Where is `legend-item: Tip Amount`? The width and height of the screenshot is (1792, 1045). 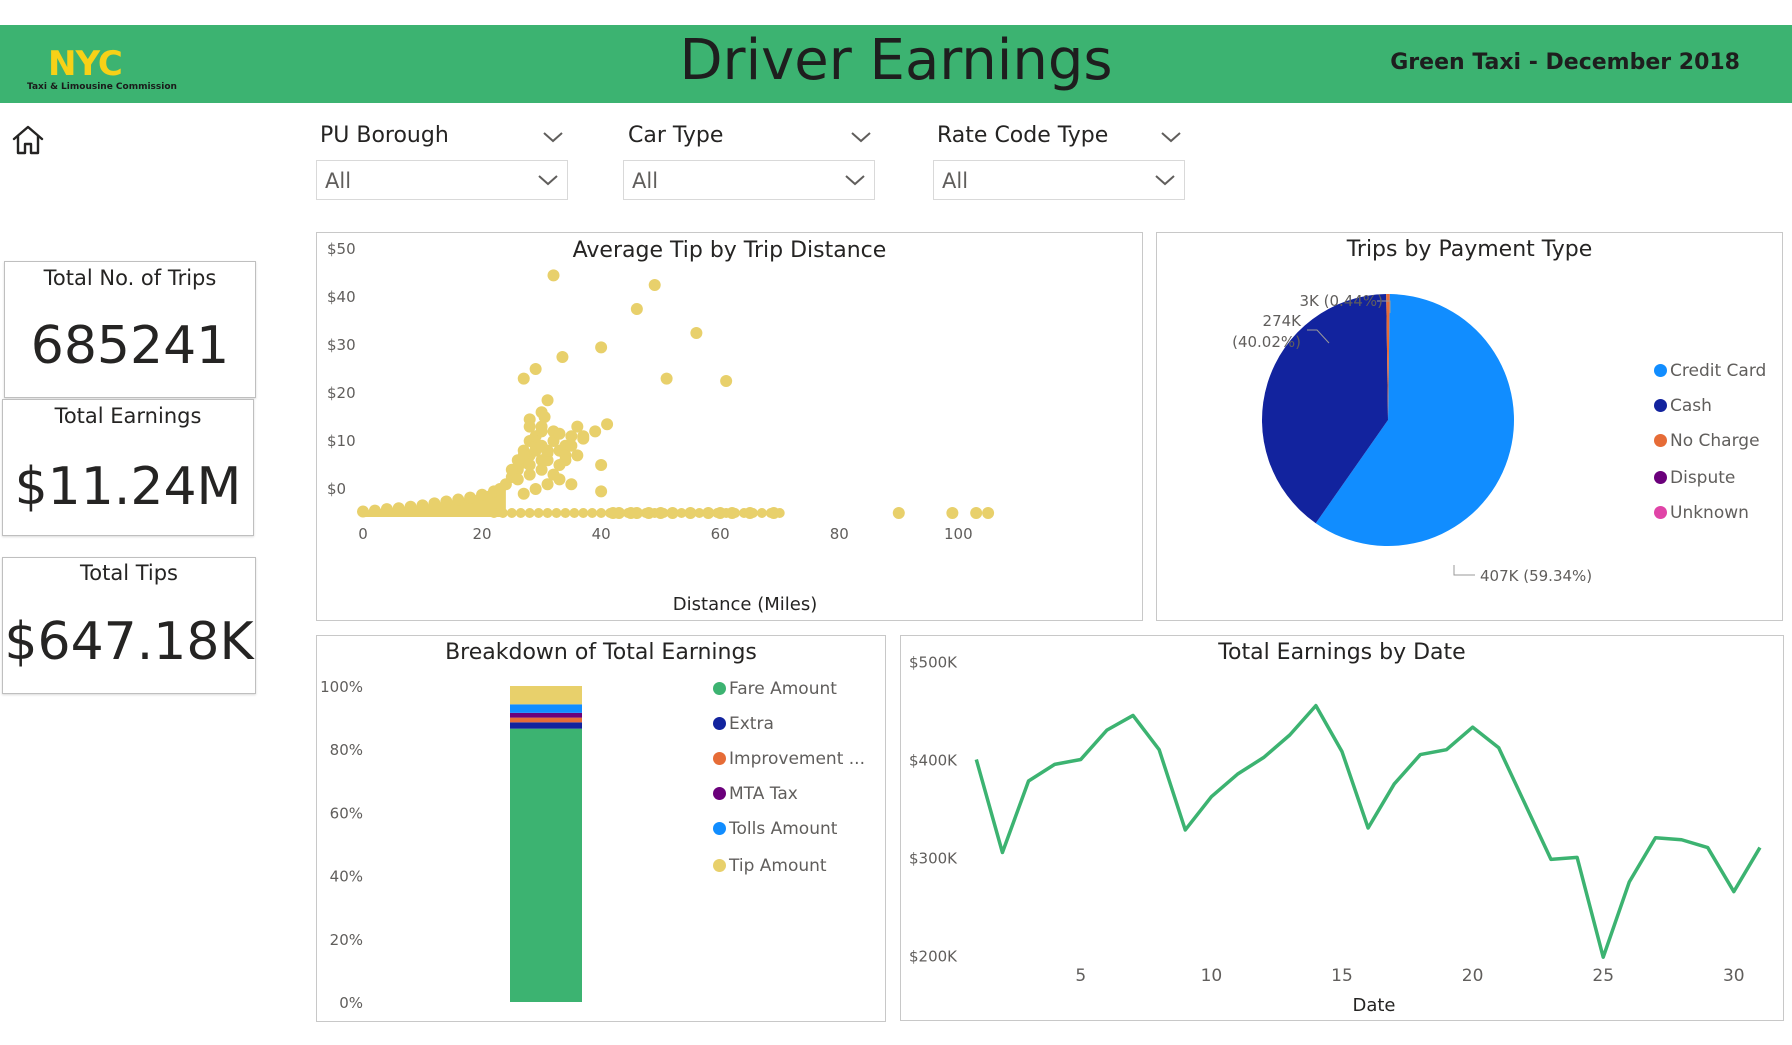 legend-item: Tip Amount is located at coordinates (770, 866).